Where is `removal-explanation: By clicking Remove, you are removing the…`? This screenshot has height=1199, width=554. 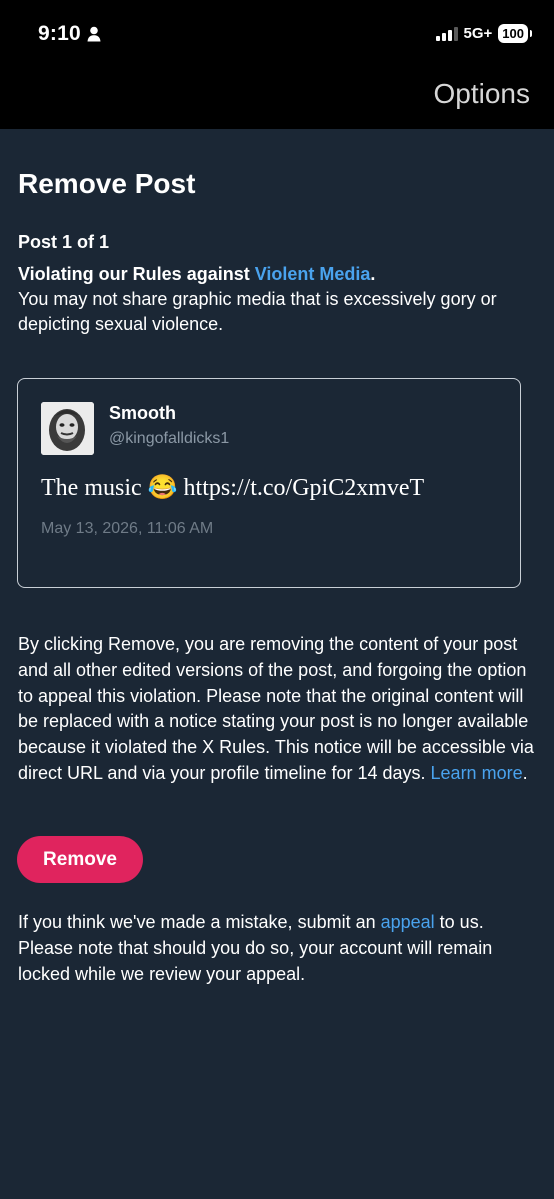
removal-explanation: By clicking Remove, you are removing the… is located at coordinates (278, 709).